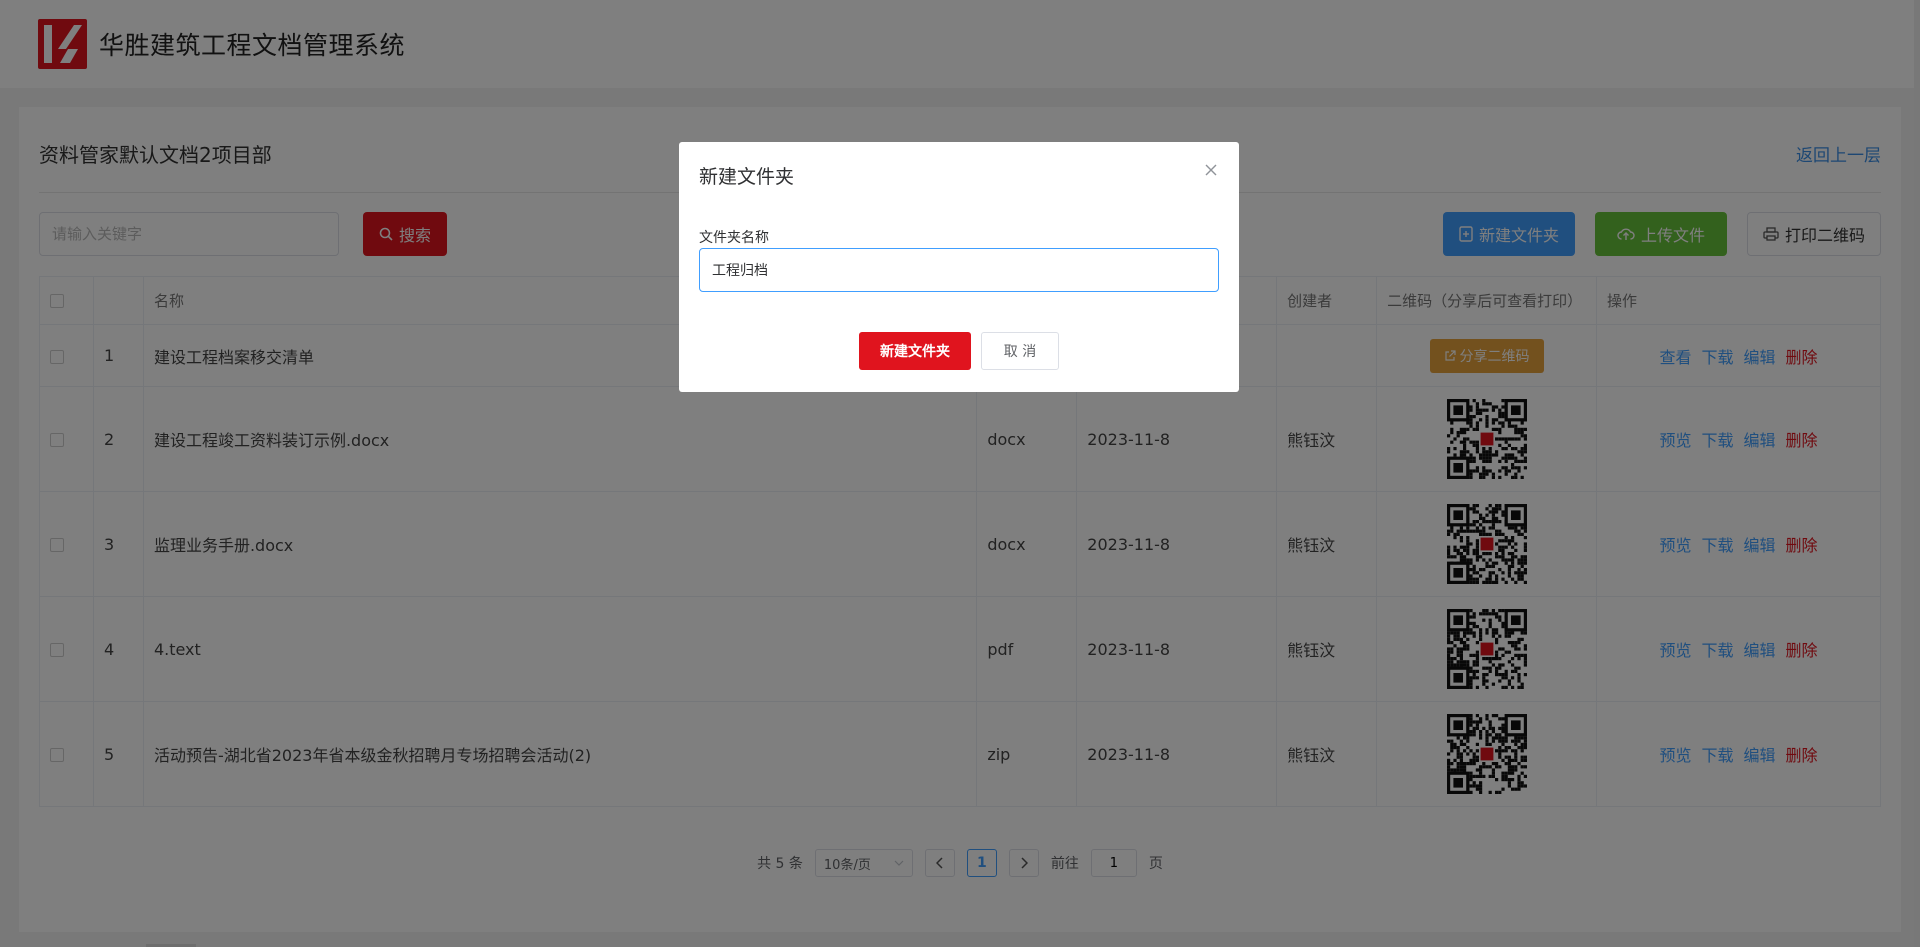 The image size is (1920, 947). What do you see at coordinates (1020, 351) in the screenshot?
I see `cancel-button: 取 消` at bounding box center [1020, 351].